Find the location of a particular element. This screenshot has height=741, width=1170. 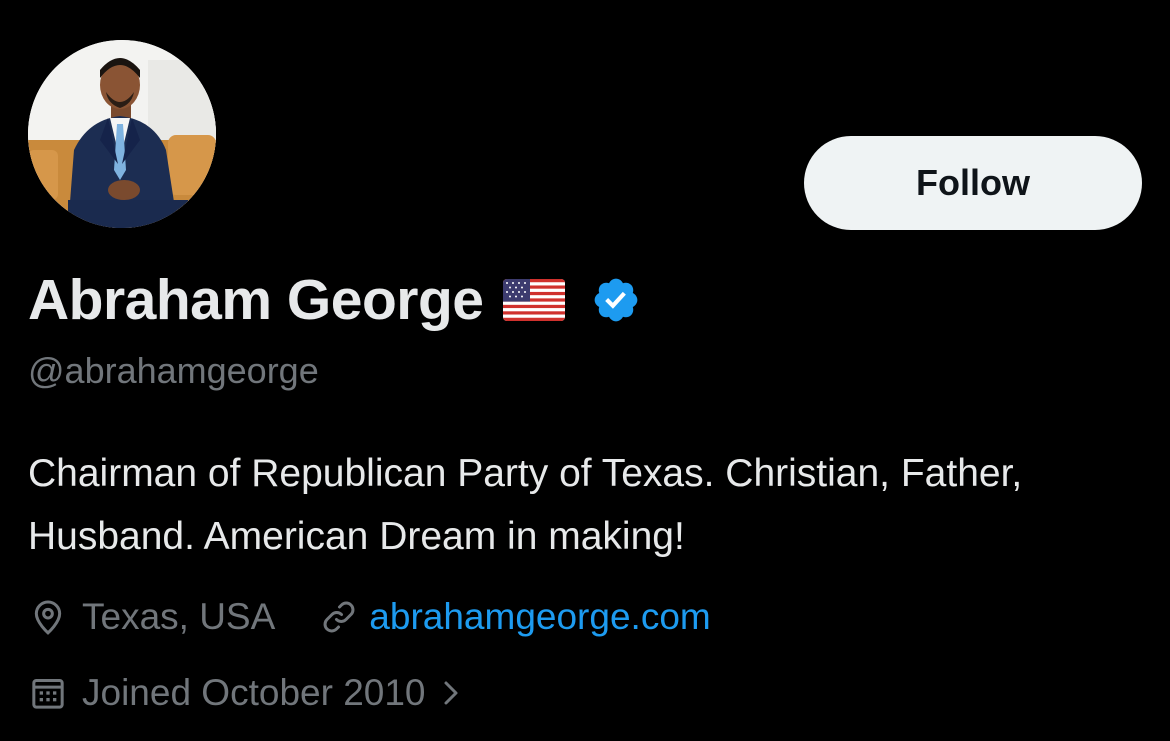

profile-avatar is located at coordinates (122, 134).